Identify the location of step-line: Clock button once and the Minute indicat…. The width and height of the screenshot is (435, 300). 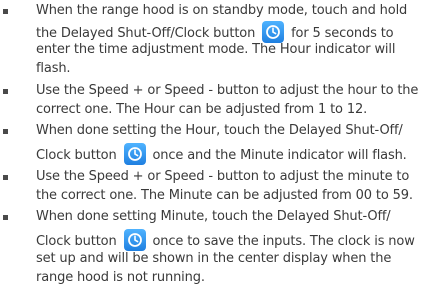
(221, 154).